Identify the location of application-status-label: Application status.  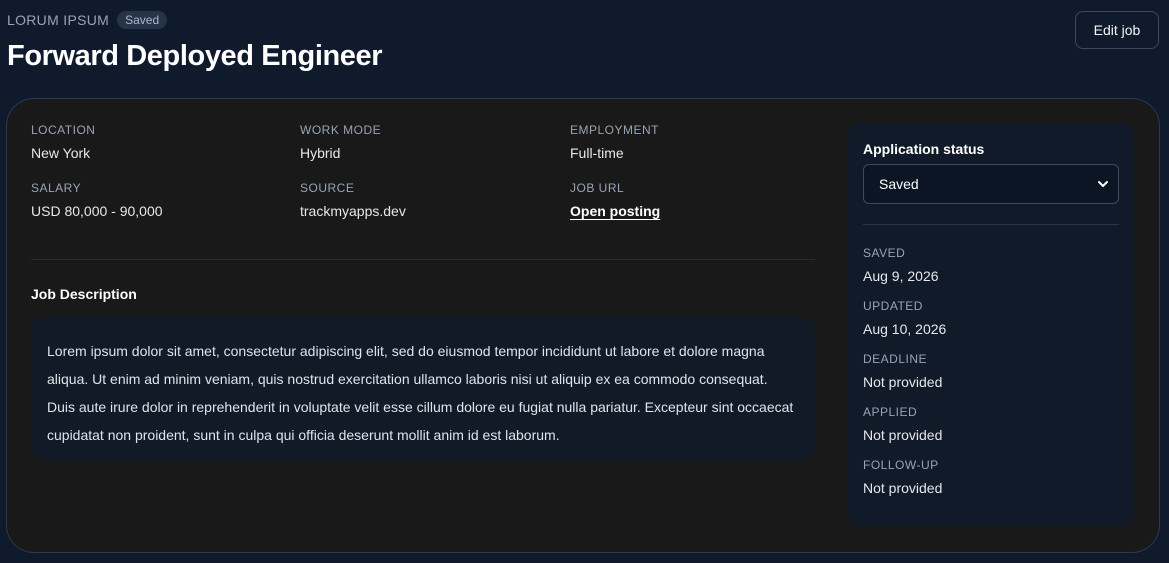
(924, 149).